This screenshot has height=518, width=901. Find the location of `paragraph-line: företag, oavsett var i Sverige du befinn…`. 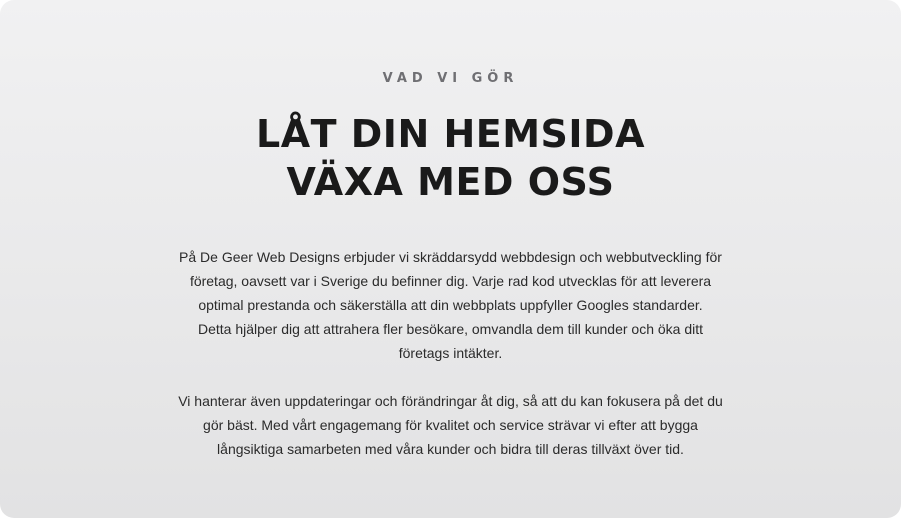

paragraph-line: företag, oavsett var i Sverige du befinn… is located at coordinates (450, 281).